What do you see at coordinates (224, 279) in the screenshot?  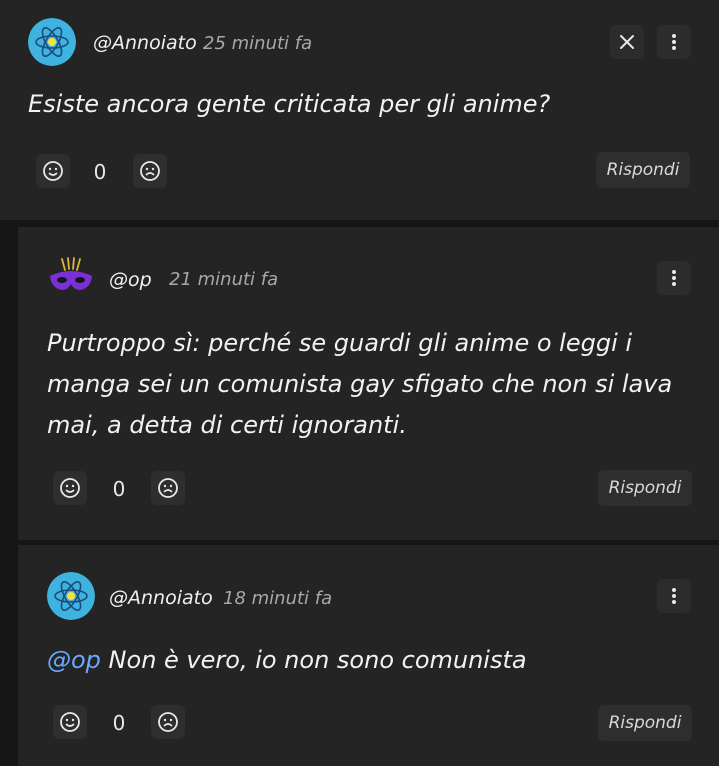 I see `timestamp: 21 minuti fa` at bounding box center [224, 279].